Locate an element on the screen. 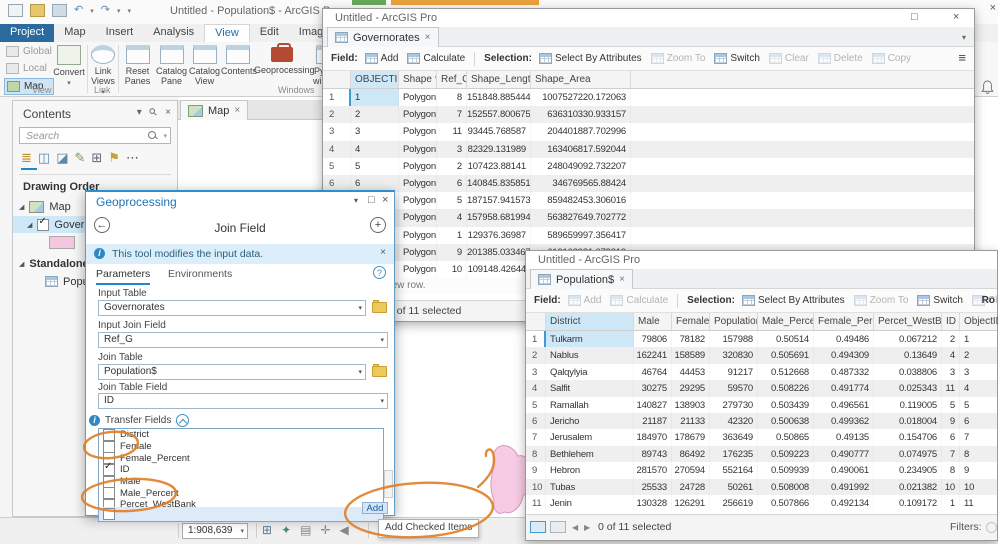 This screenshot has height=544, width=998. cell: 187157.941573 is located at coordinates (499, 200).